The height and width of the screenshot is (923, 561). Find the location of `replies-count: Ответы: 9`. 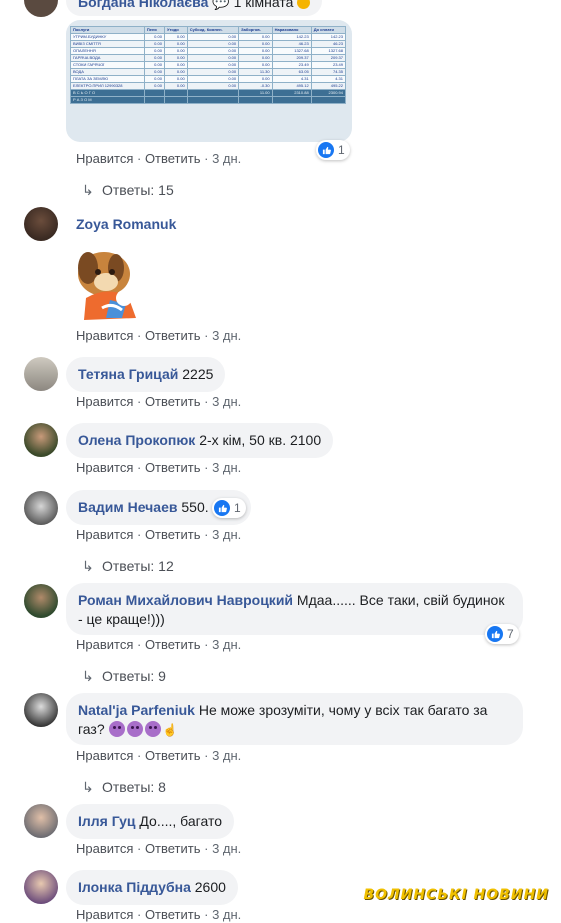

replies-count: Ответы: 9 is located at coordinates (134, 676).